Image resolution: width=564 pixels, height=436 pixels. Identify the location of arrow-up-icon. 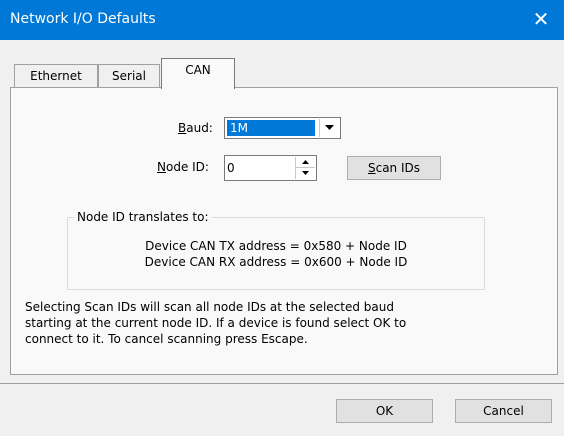
(305, 162).